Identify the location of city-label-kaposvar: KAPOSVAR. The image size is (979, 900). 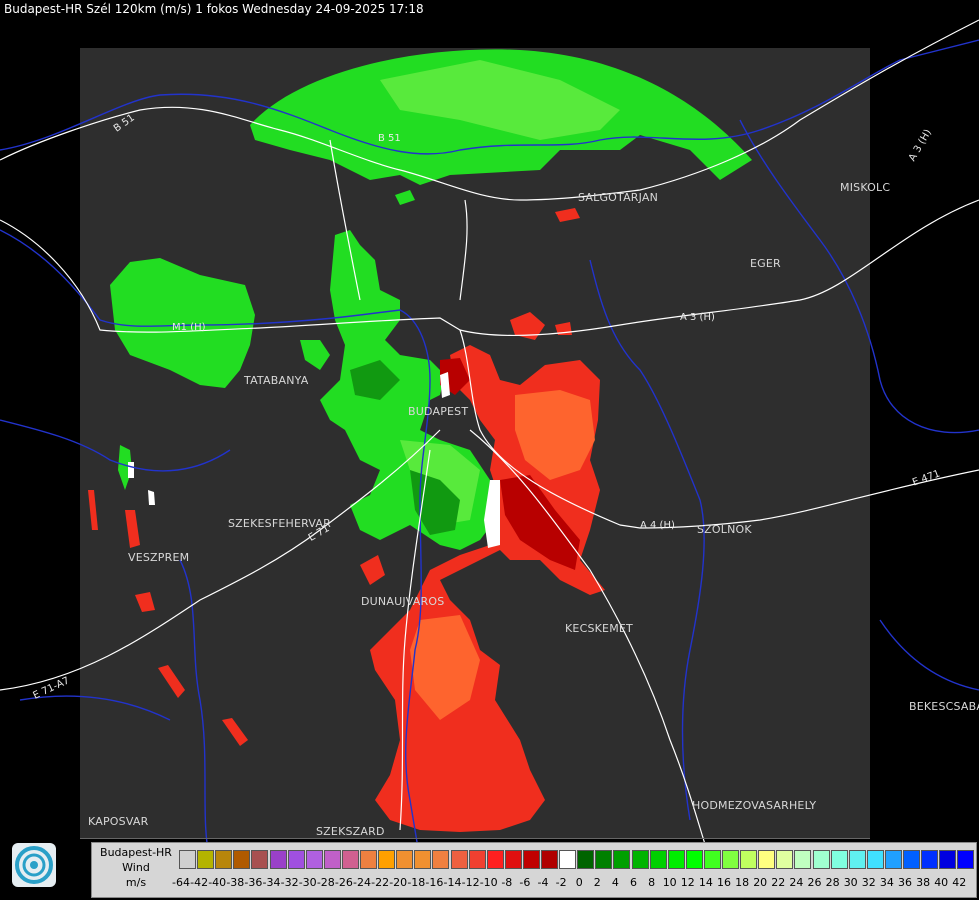
(118, 821).